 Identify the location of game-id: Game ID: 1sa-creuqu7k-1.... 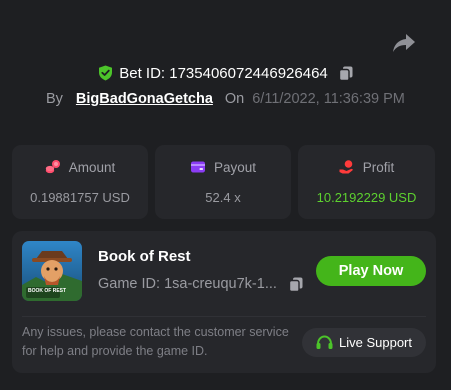
(187, 284).